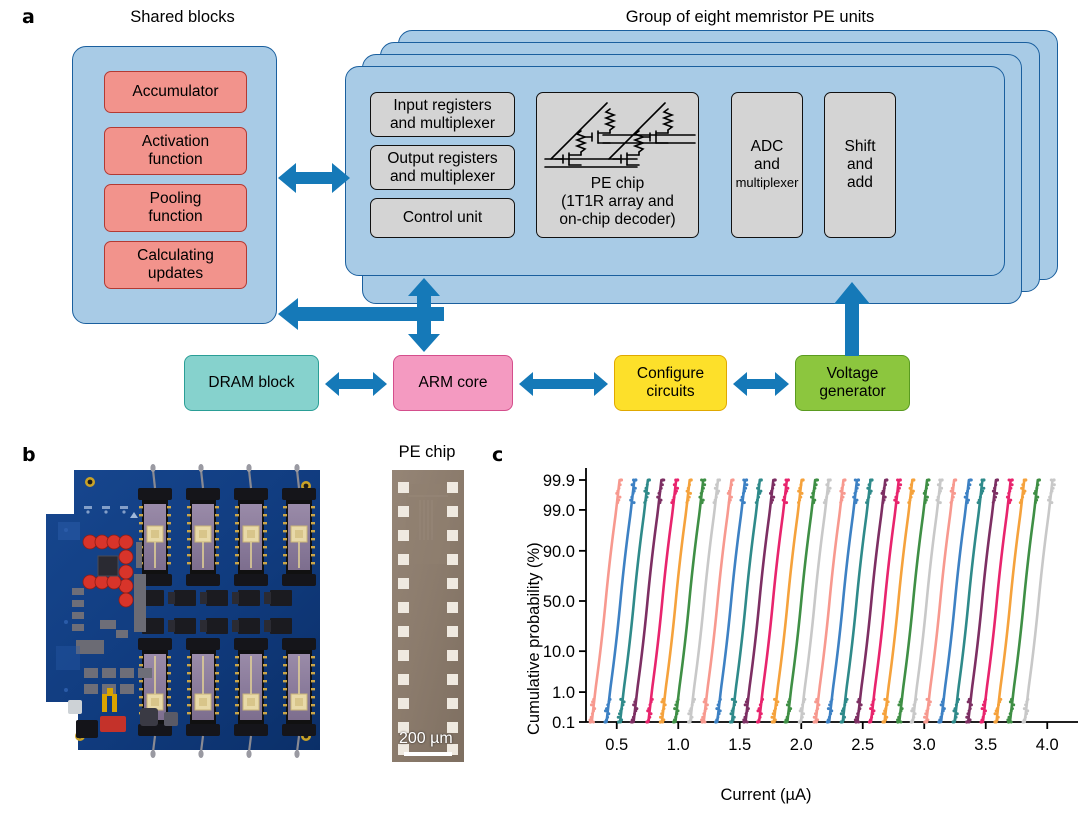  I want to click on pe-chip-line3: on-chip decoder), so click(617, 219).